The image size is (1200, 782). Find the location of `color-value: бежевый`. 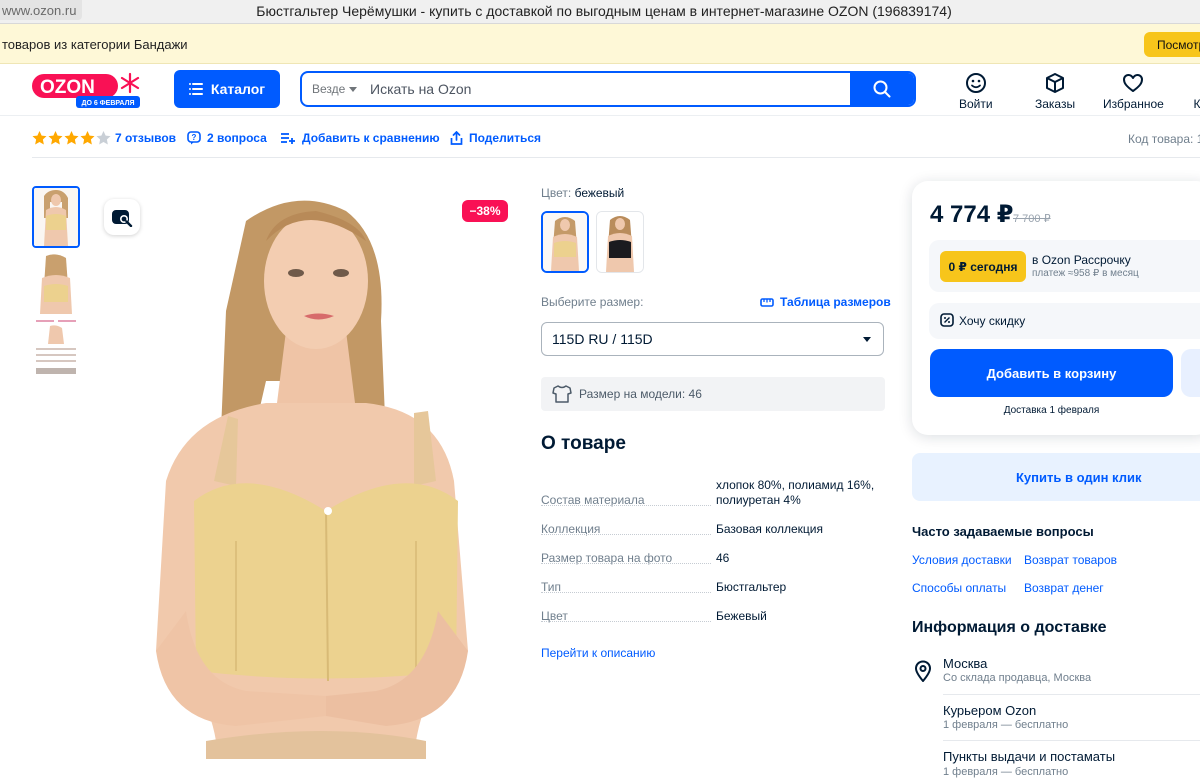

color-value: бежевый is located at coordinates (599, 193).